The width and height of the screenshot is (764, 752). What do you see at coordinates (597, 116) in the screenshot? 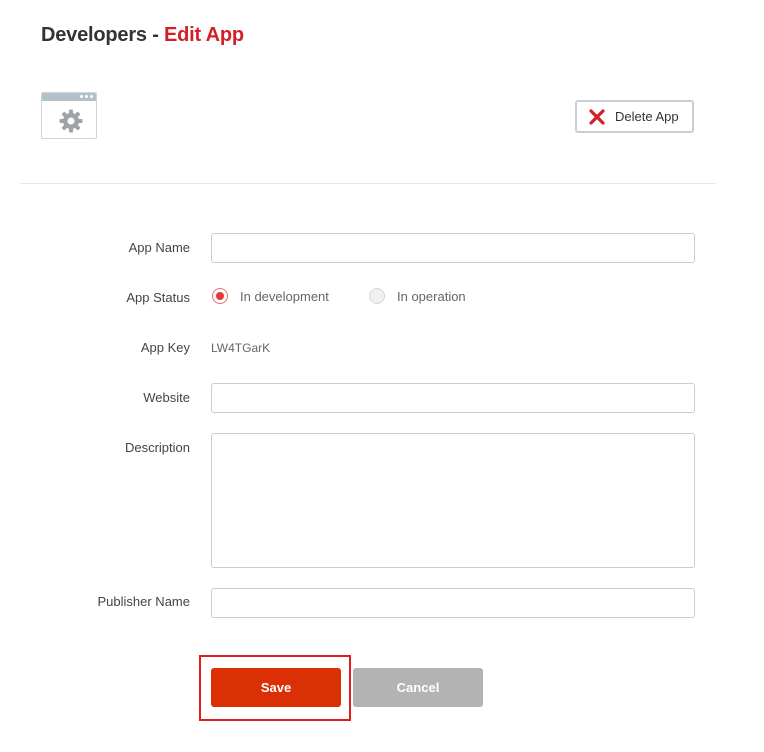
I see `close-x-icon` at bounding box center [597, 116].